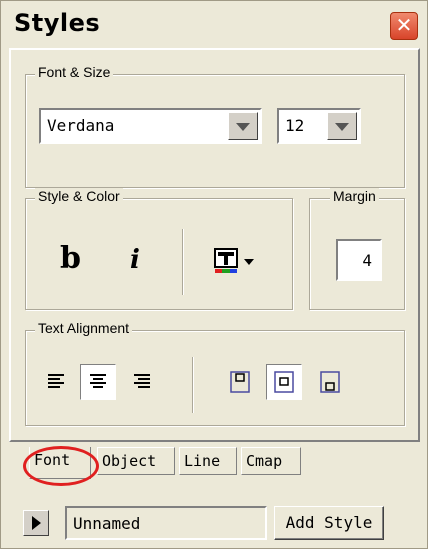  What do you see at coordinates (342, 126) in the screenshot?
I see `font-size-dropdown-arrow-icon` at bounding box center [342, 126].